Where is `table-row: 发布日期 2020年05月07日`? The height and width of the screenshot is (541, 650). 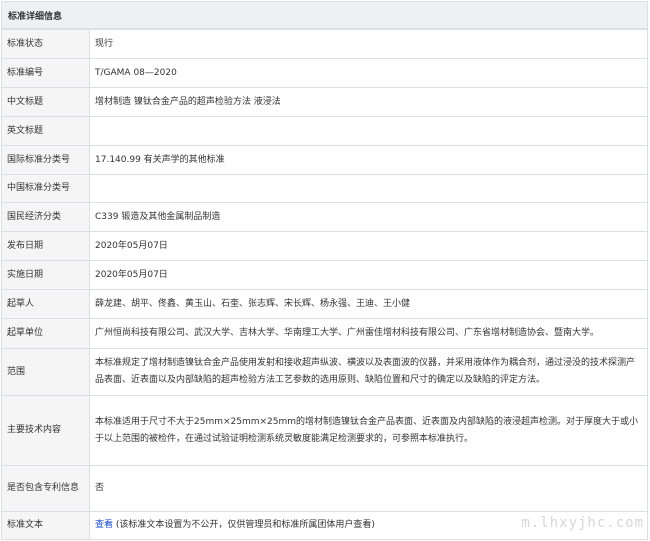
table-row: 发布日期 2020年05月07日 is located at coordinates (324, 246).